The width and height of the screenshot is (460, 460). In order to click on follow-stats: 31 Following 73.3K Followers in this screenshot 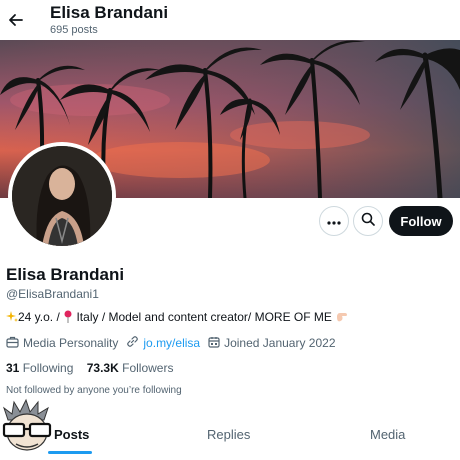, I will do `click(89, 368)`.